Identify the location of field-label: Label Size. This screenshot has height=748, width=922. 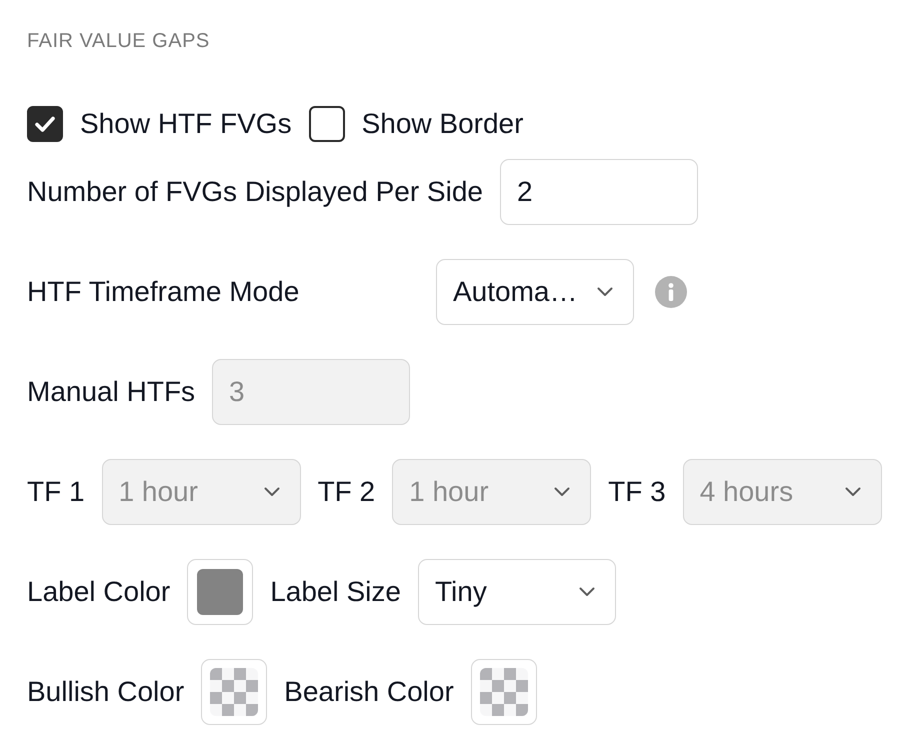
(335, 592).